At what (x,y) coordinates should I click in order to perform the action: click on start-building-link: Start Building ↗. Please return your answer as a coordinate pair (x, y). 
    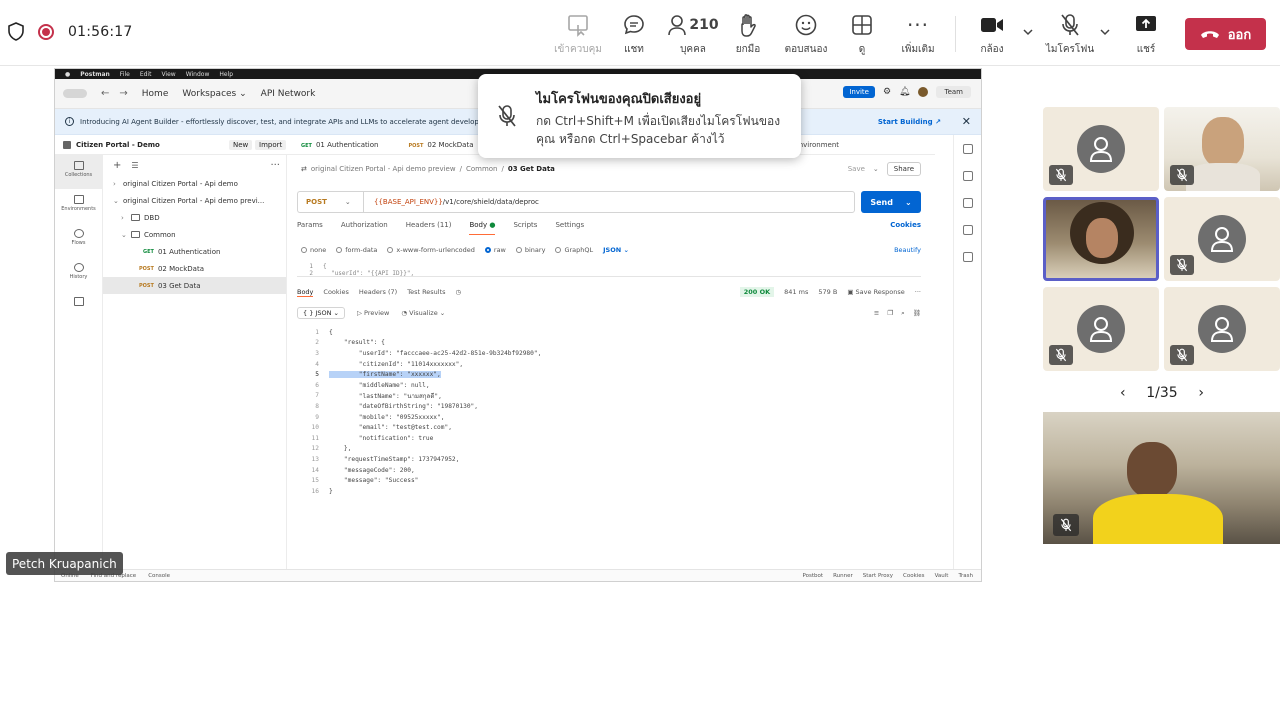
    Looking at the image, I should click on (909, 122).